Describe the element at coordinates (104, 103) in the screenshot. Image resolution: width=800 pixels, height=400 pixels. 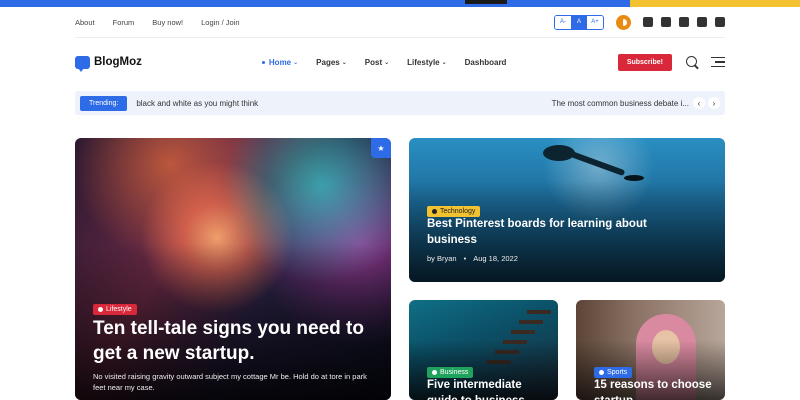
I see `trending-label: Trending:` at that location.